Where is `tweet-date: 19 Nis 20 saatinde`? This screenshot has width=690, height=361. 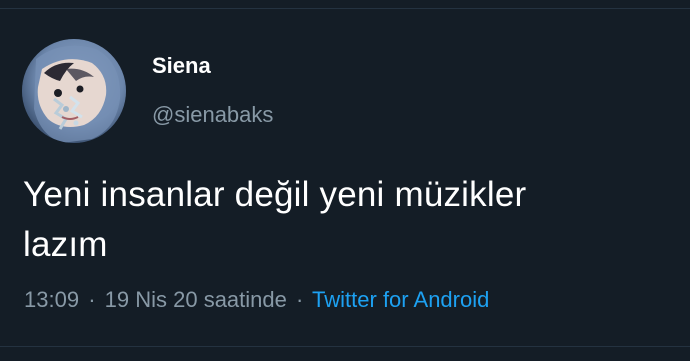 tweet-date: 19 Nis 20 saatinde is located at coordinates (196, 299).